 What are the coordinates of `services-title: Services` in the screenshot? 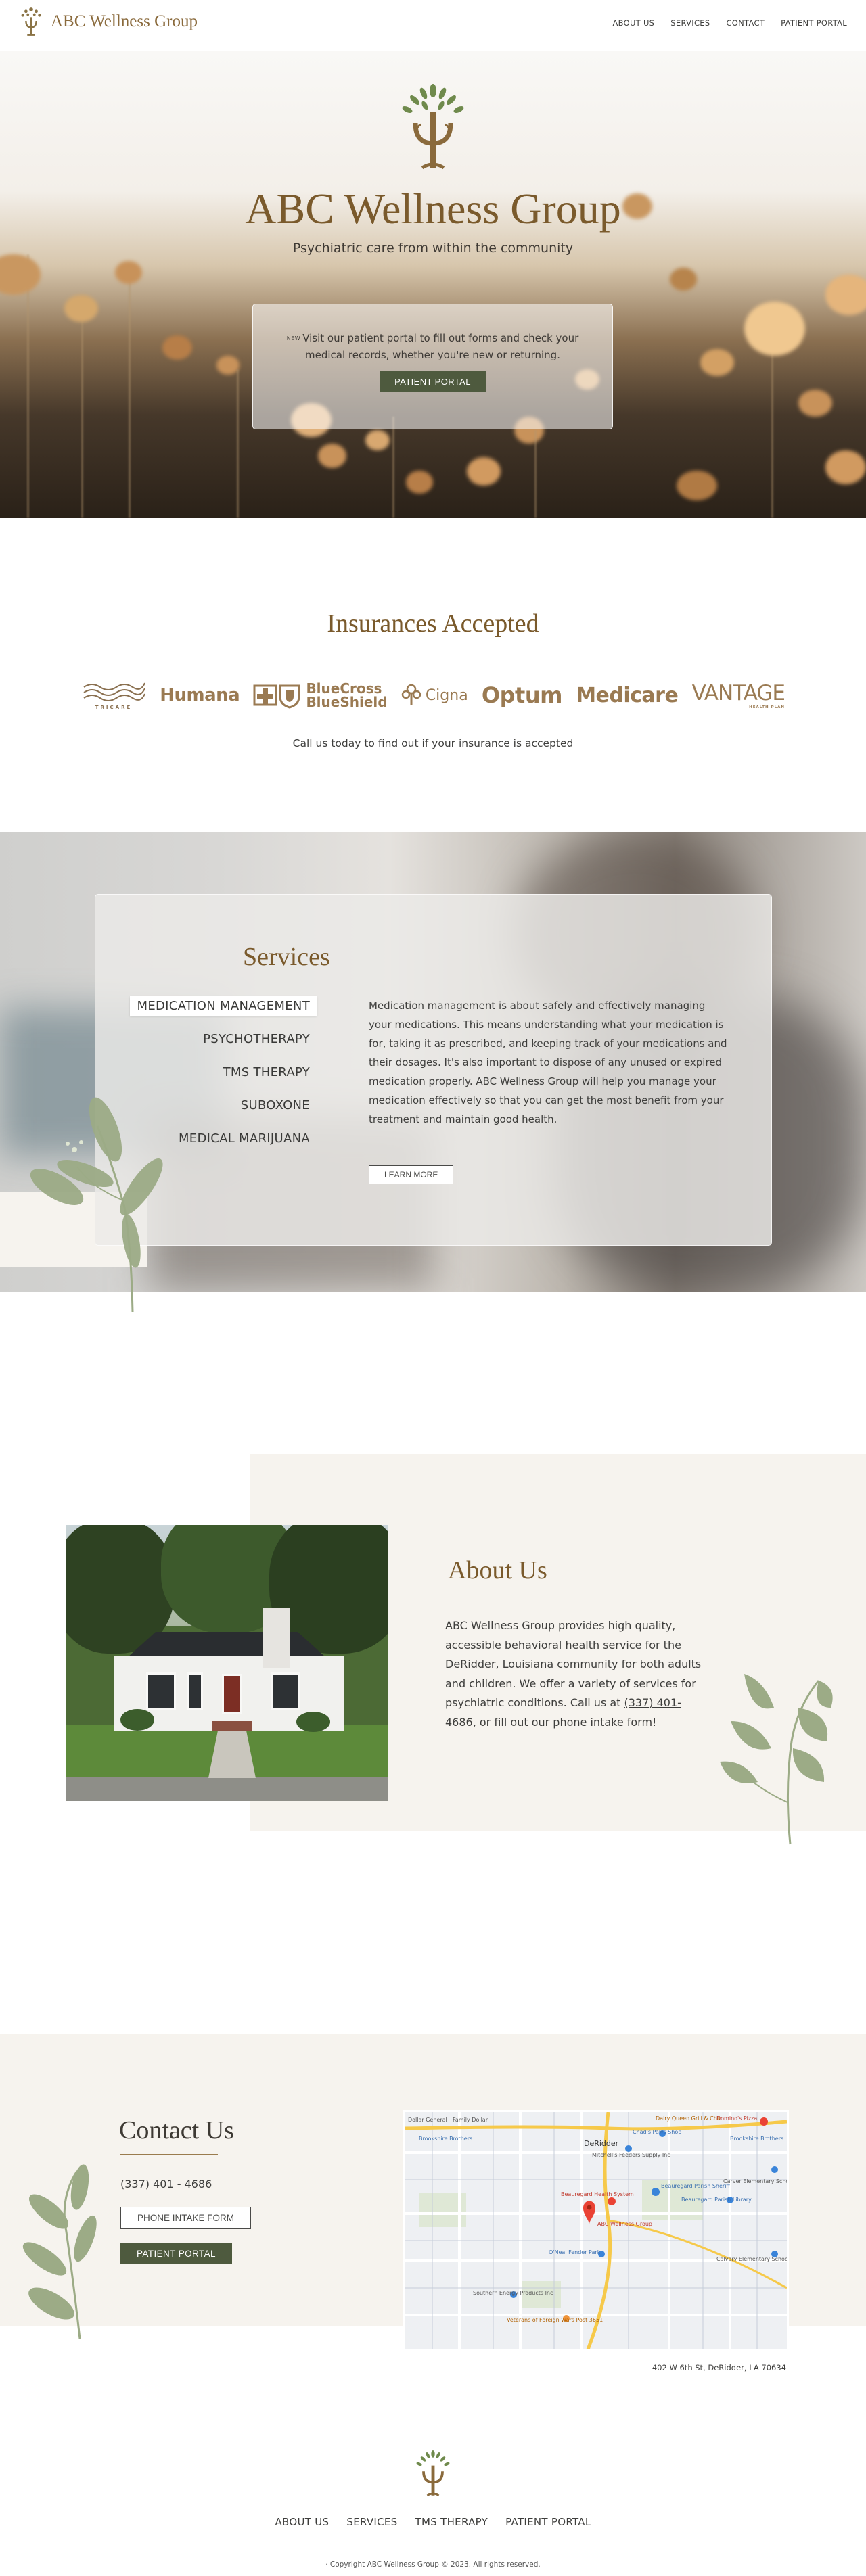 It's located at (286, 957).